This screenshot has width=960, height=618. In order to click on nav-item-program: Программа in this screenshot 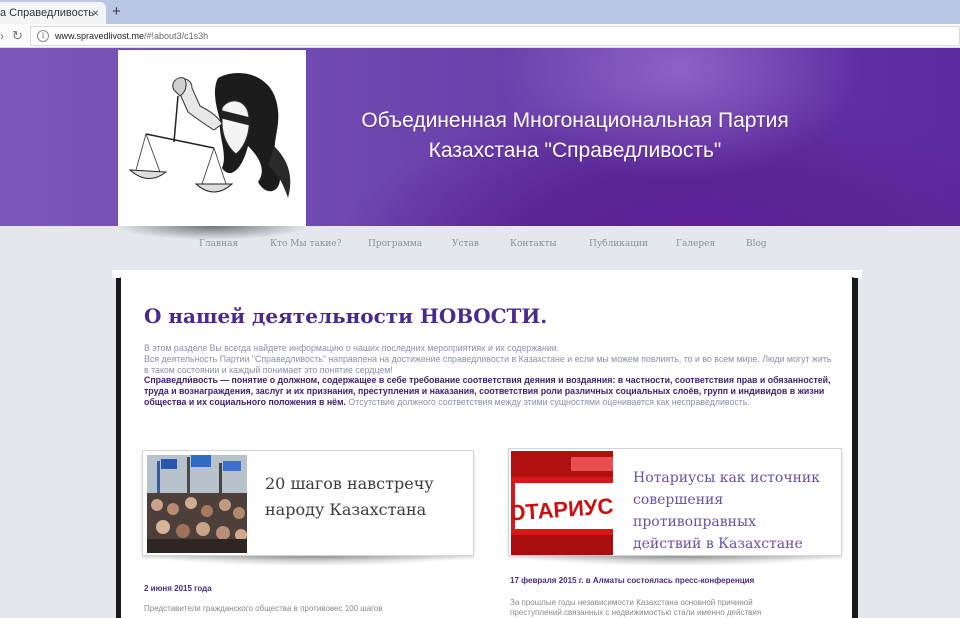, I will do `click(395, 244)`.